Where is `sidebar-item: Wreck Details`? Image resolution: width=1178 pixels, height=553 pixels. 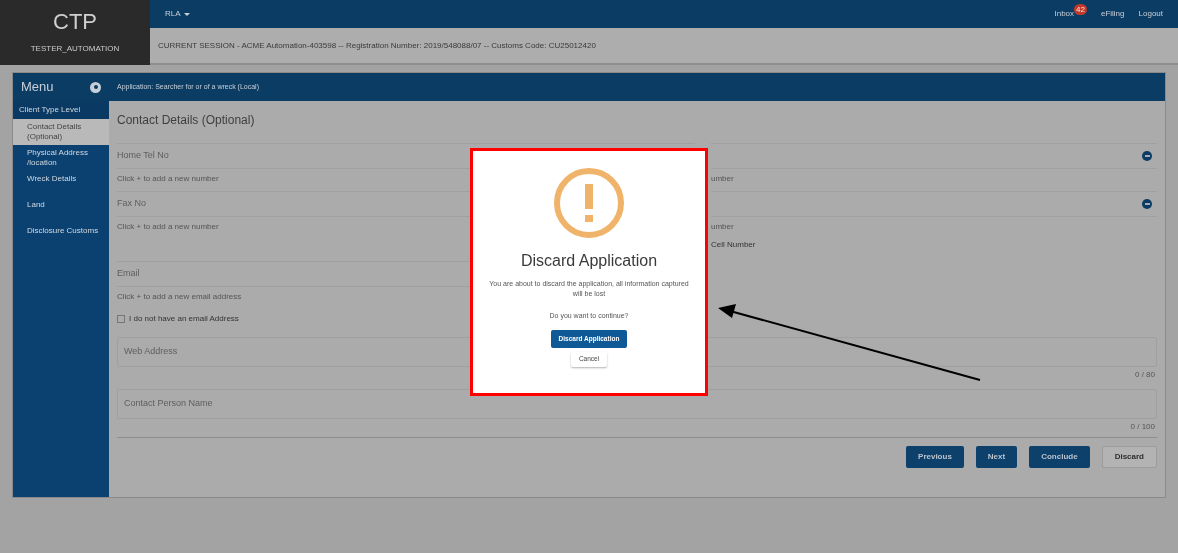 sidebar-item: Wreck Details is located at coordinates (61, 184).